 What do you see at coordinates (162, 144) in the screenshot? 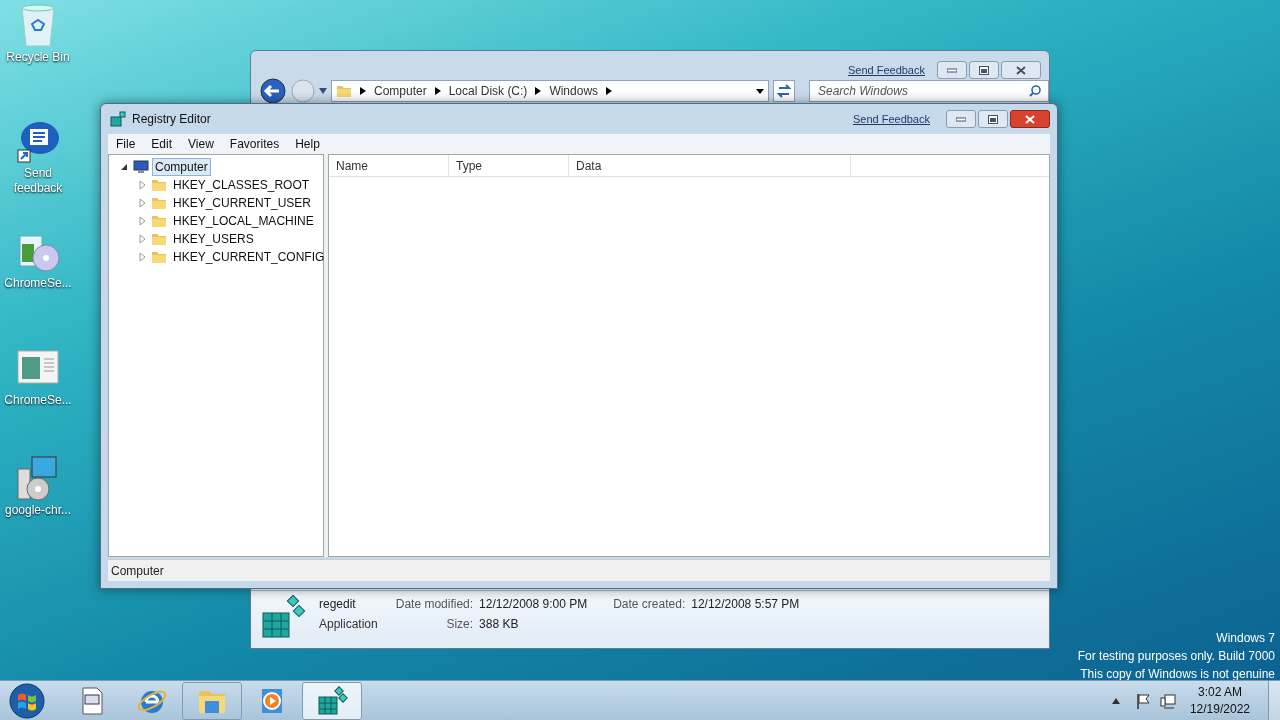
I see `menu-item: Edit` at bounding box center [162, 144].